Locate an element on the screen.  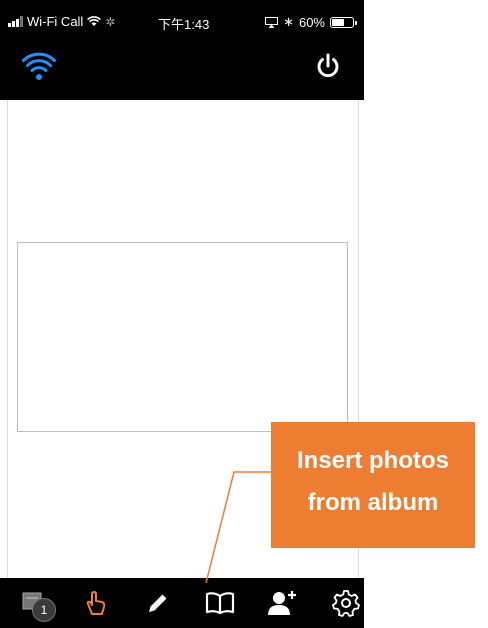
gear-icon is located at coordinates (346, 603).